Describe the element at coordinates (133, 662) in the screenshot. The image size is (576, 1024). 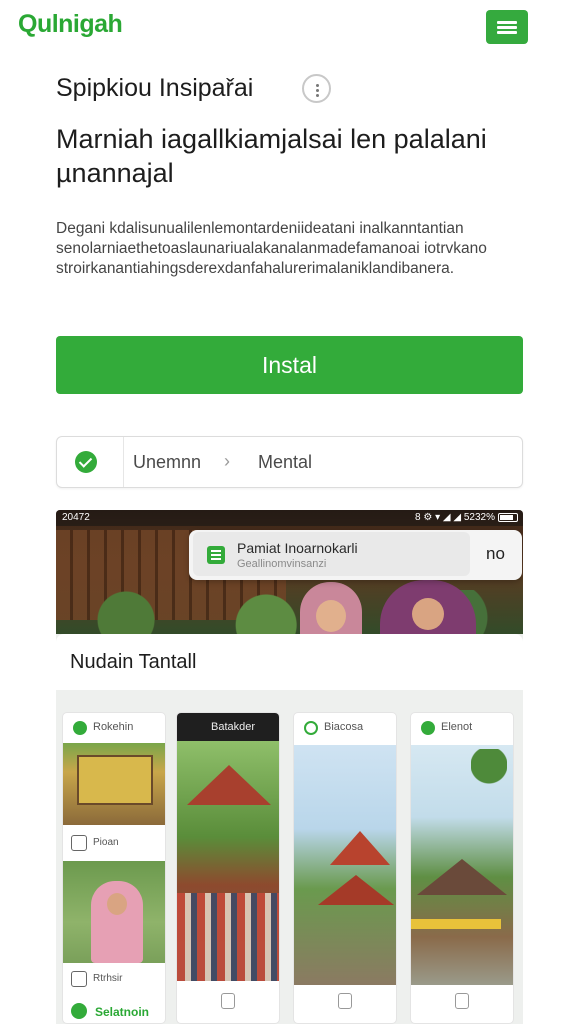
I see `section-title: Nudain Tantall` at that location.